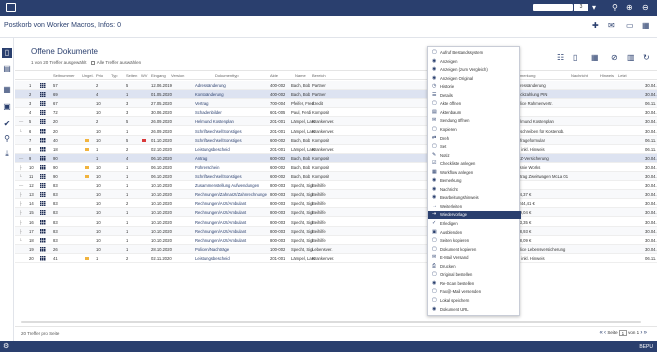 The image size is (657, 352). What do you see at coordinates (7, 53) in the screenshot?
I see `document-icon: ▯` at bounding box center [7, 53].